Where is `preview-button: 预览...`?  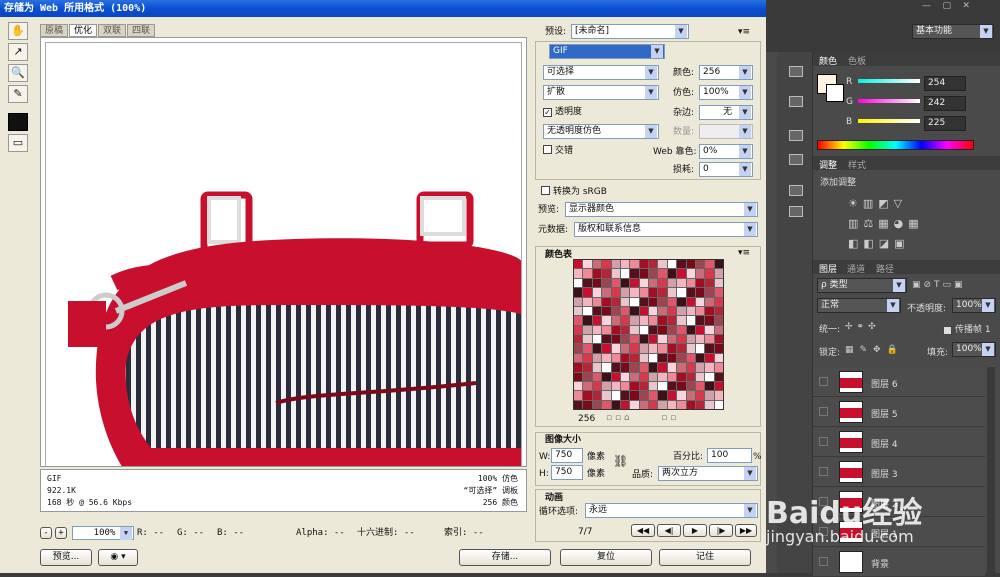
preview-button: 预览... is located at coordinates (66, 557).